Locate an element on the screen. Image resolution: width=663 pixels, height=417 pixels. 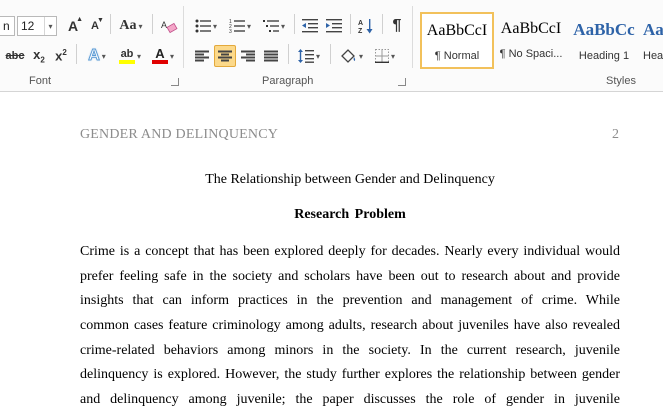
page-number: 2 is located at coordinates (615, 134).